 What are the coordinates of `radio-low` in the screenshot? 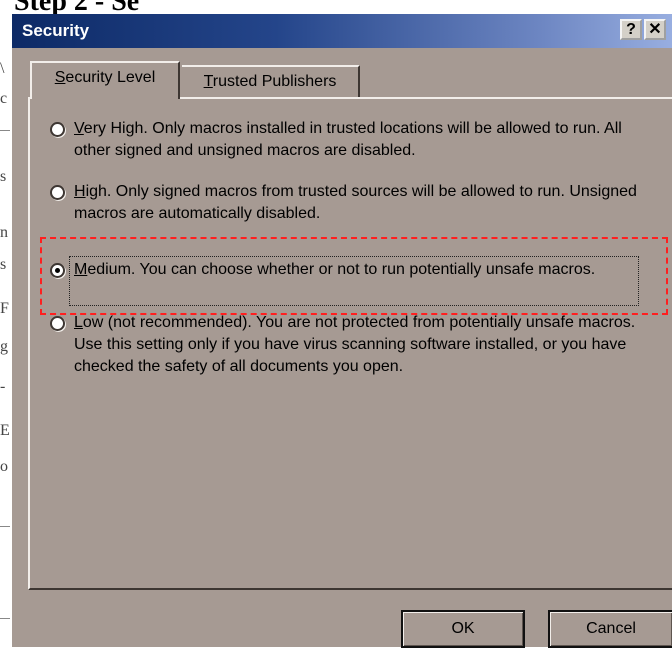 It's located at (57, 323).